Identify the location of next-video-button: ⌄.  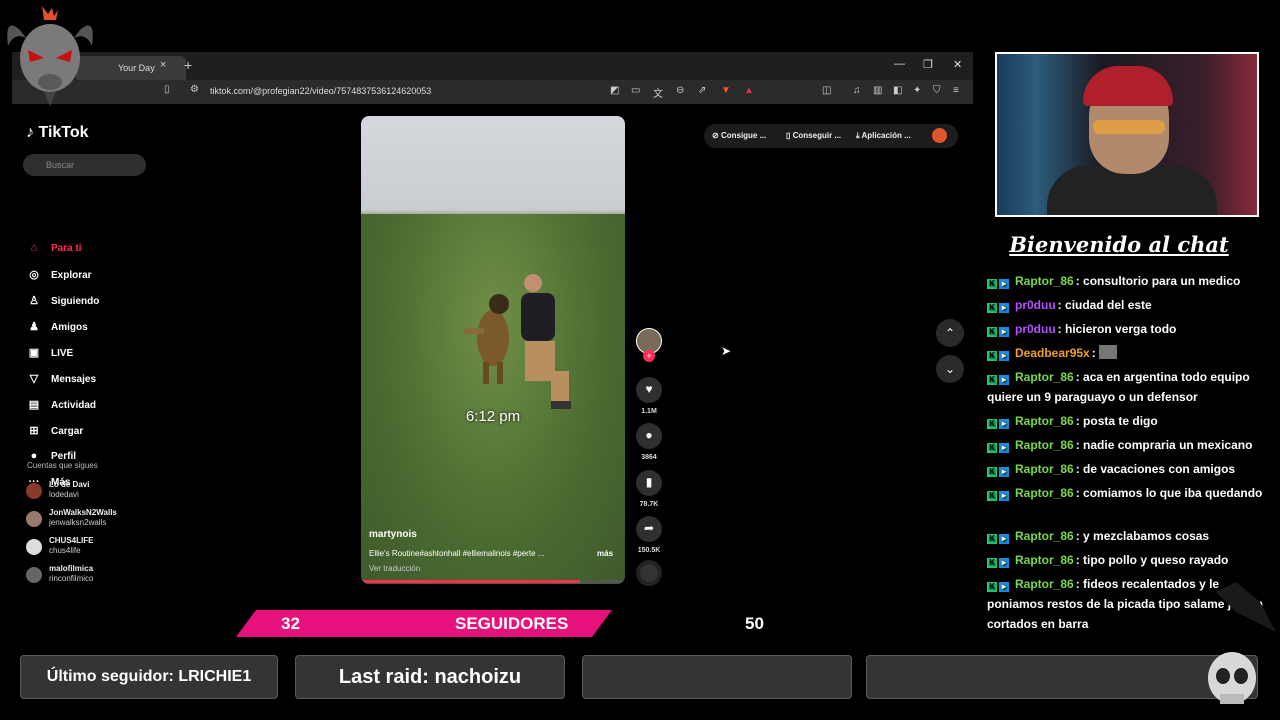
(950, 369).